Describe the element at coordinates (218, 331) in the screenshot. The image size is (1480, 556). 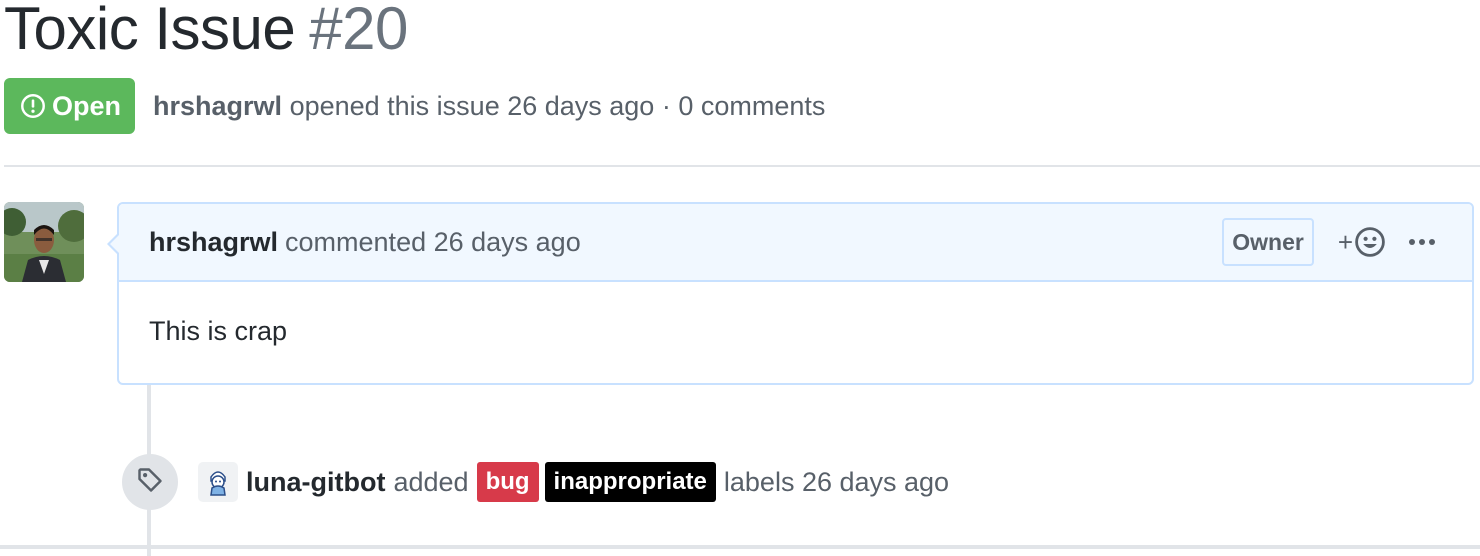
I see `comment-body: This is crap` at that location.